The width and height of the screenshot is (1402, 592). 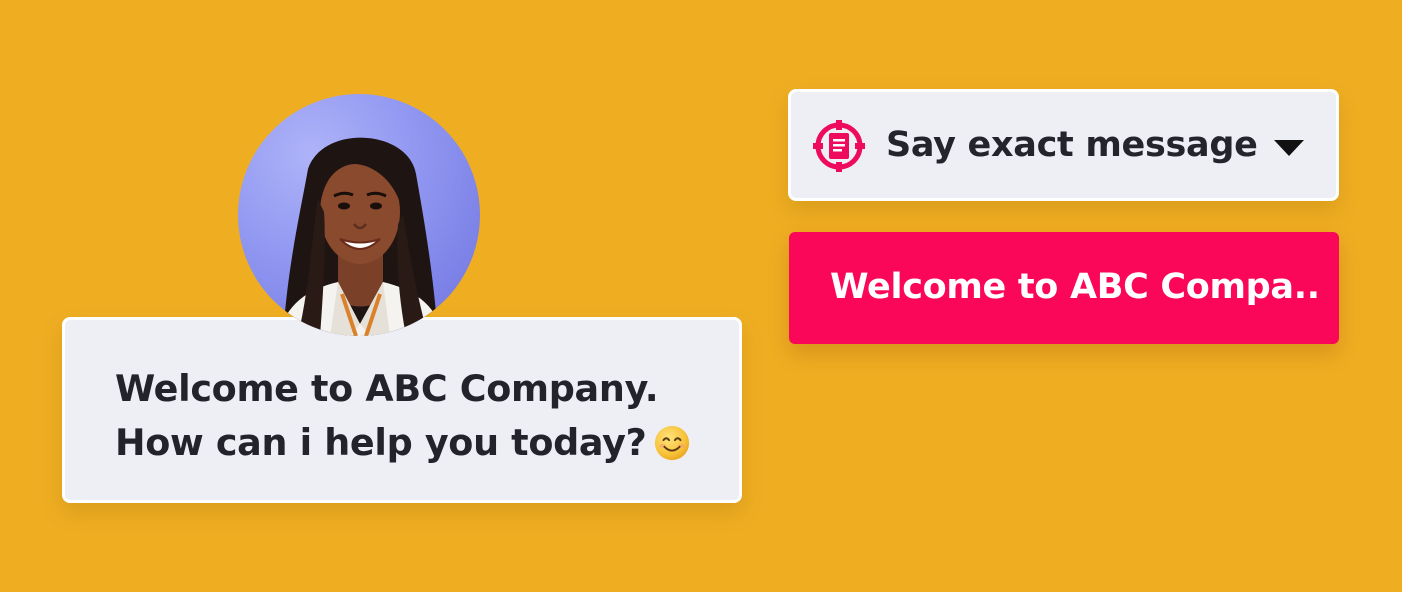 I want to click on message-preview-button: Welcome to ABC Compa.., so click(x=1064, y=288).